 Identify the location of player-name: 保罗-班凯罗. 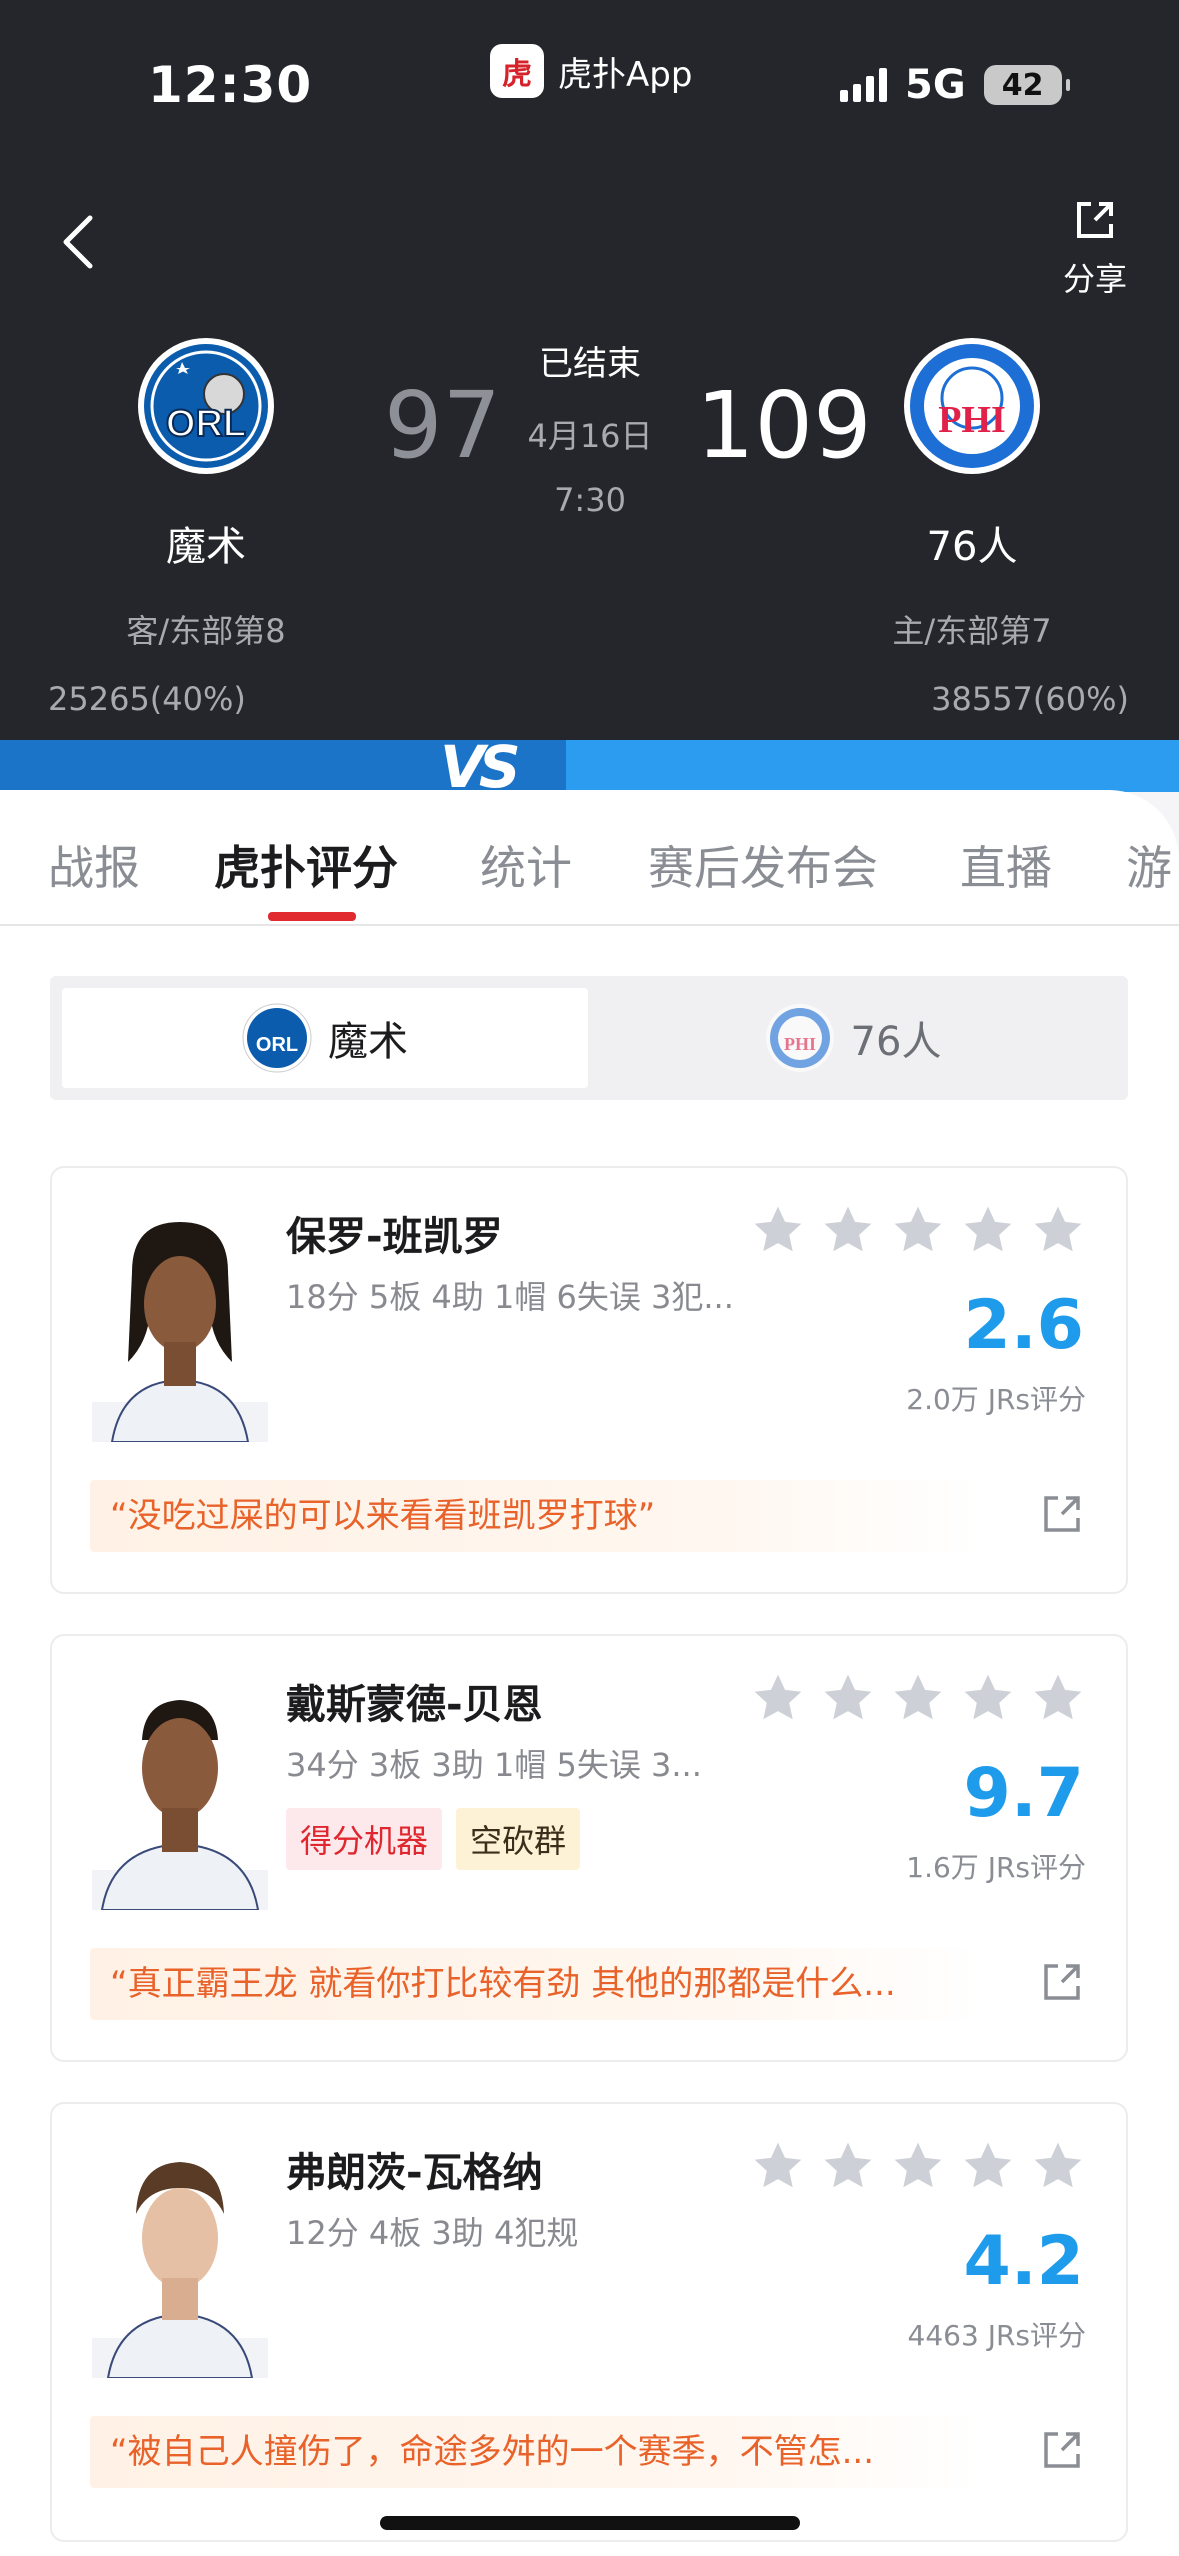
(394, 1237).